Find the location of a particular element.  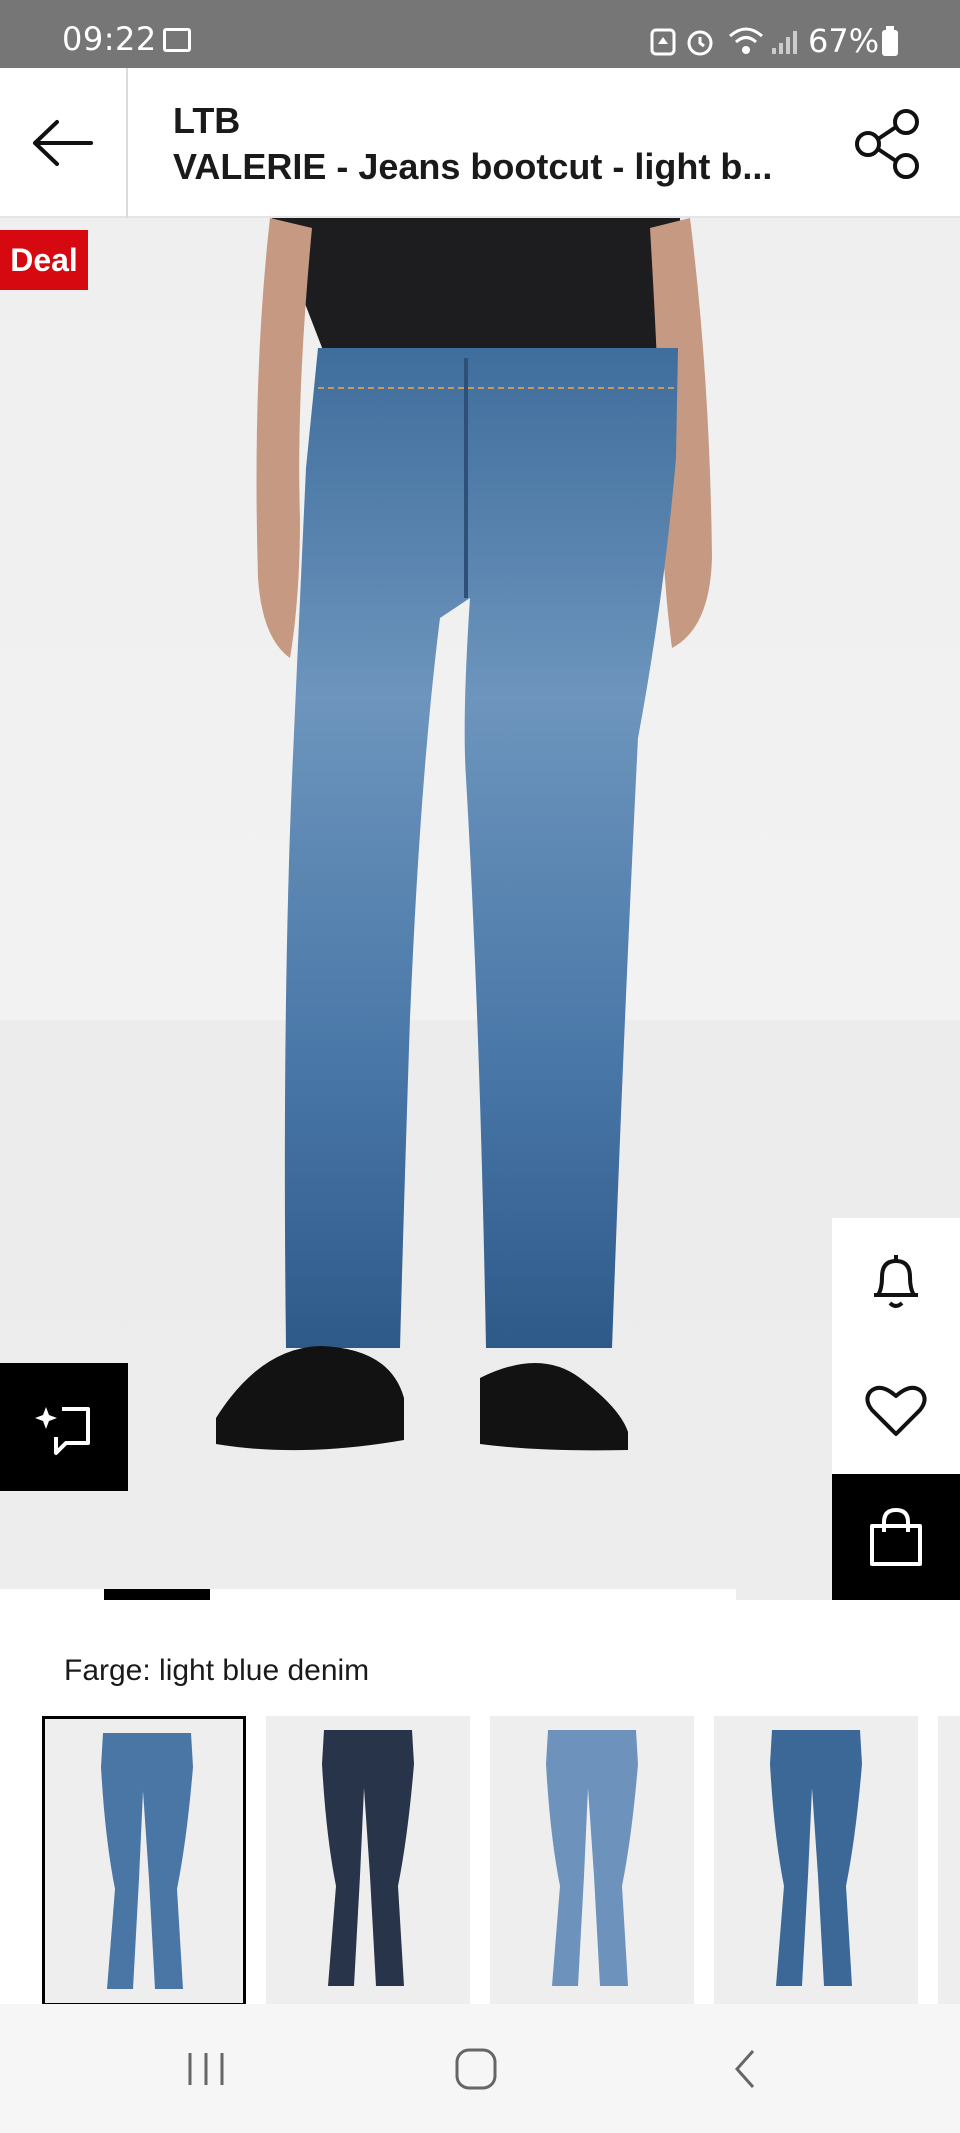

ai-assistant-button is located at coordinates (64, 1427).